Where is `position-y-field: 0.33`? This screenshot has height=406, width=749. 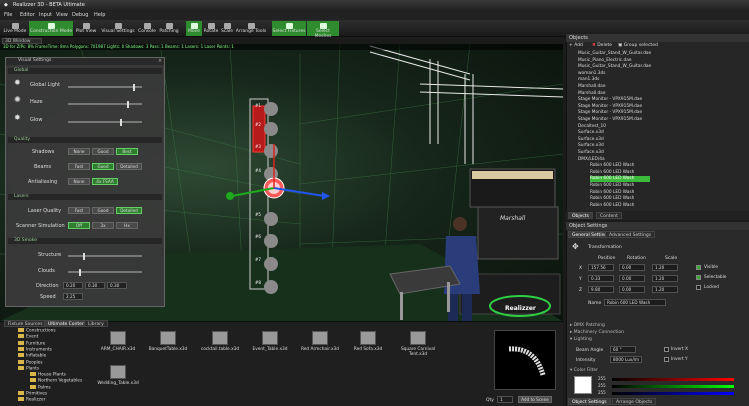 position-y-field: 0.33 is located at coordinates (601, 278).